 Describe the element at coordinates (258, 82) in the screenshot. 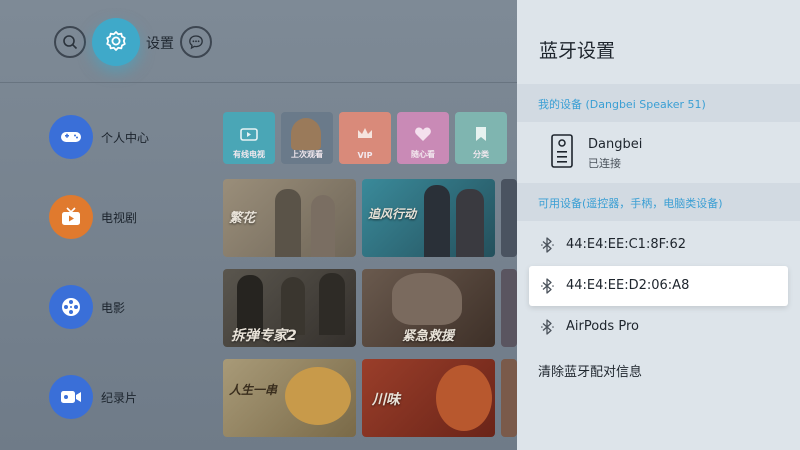

I see `header-divider` at that location.